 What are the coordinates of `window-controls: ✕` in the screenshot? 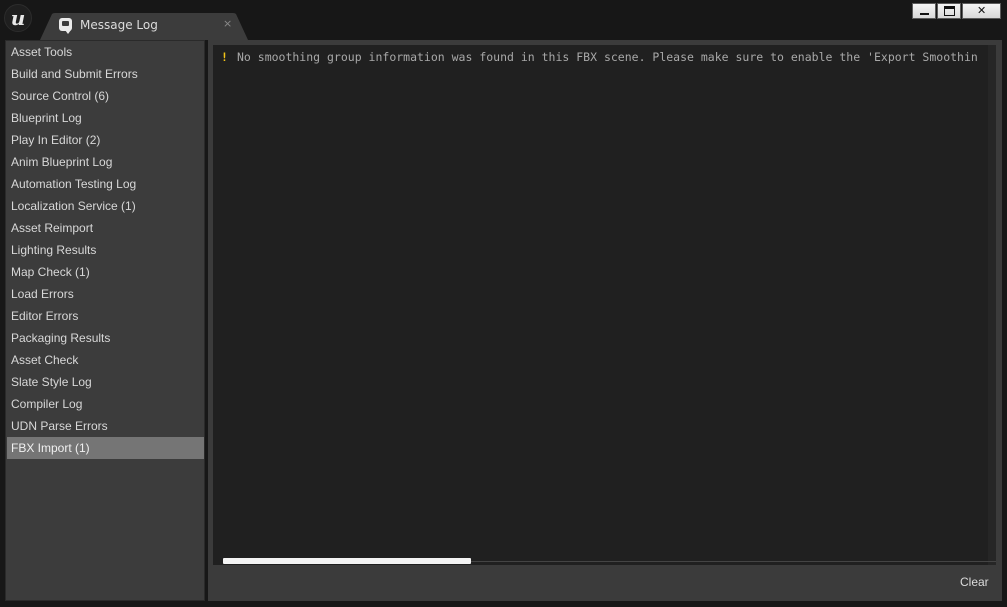 It's located at (957, 11).